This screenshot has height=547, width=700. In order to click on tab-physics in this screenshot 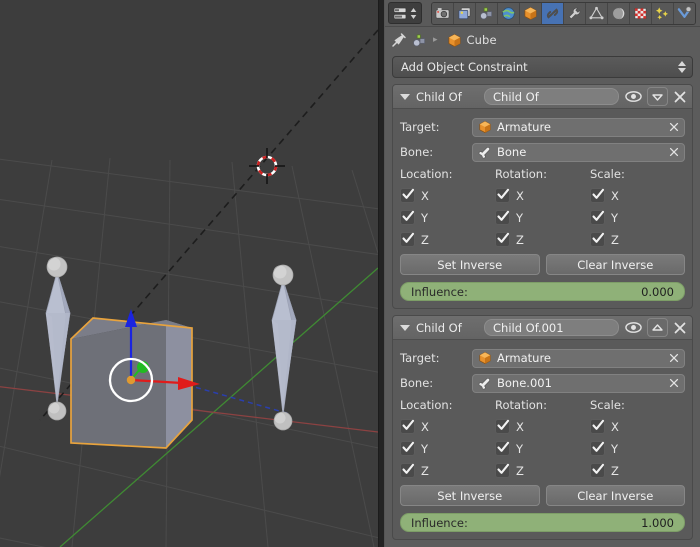, I will do `click(684, 13)`.